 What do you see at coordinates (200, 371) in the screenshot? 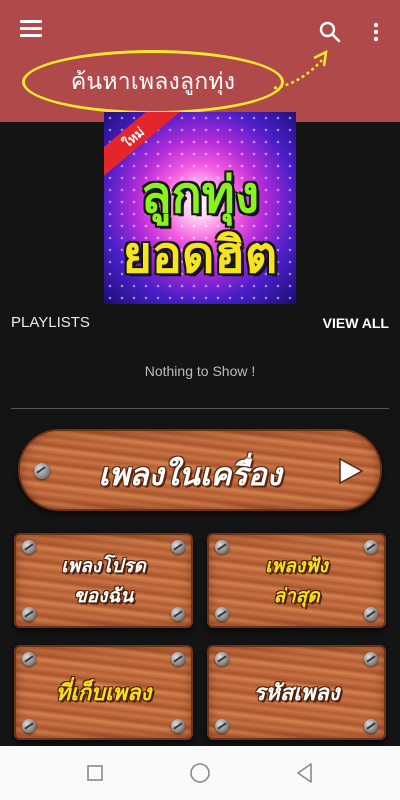
I see `empty-playlists-message: Nothing to Show !` at bounding box center [200, 371].